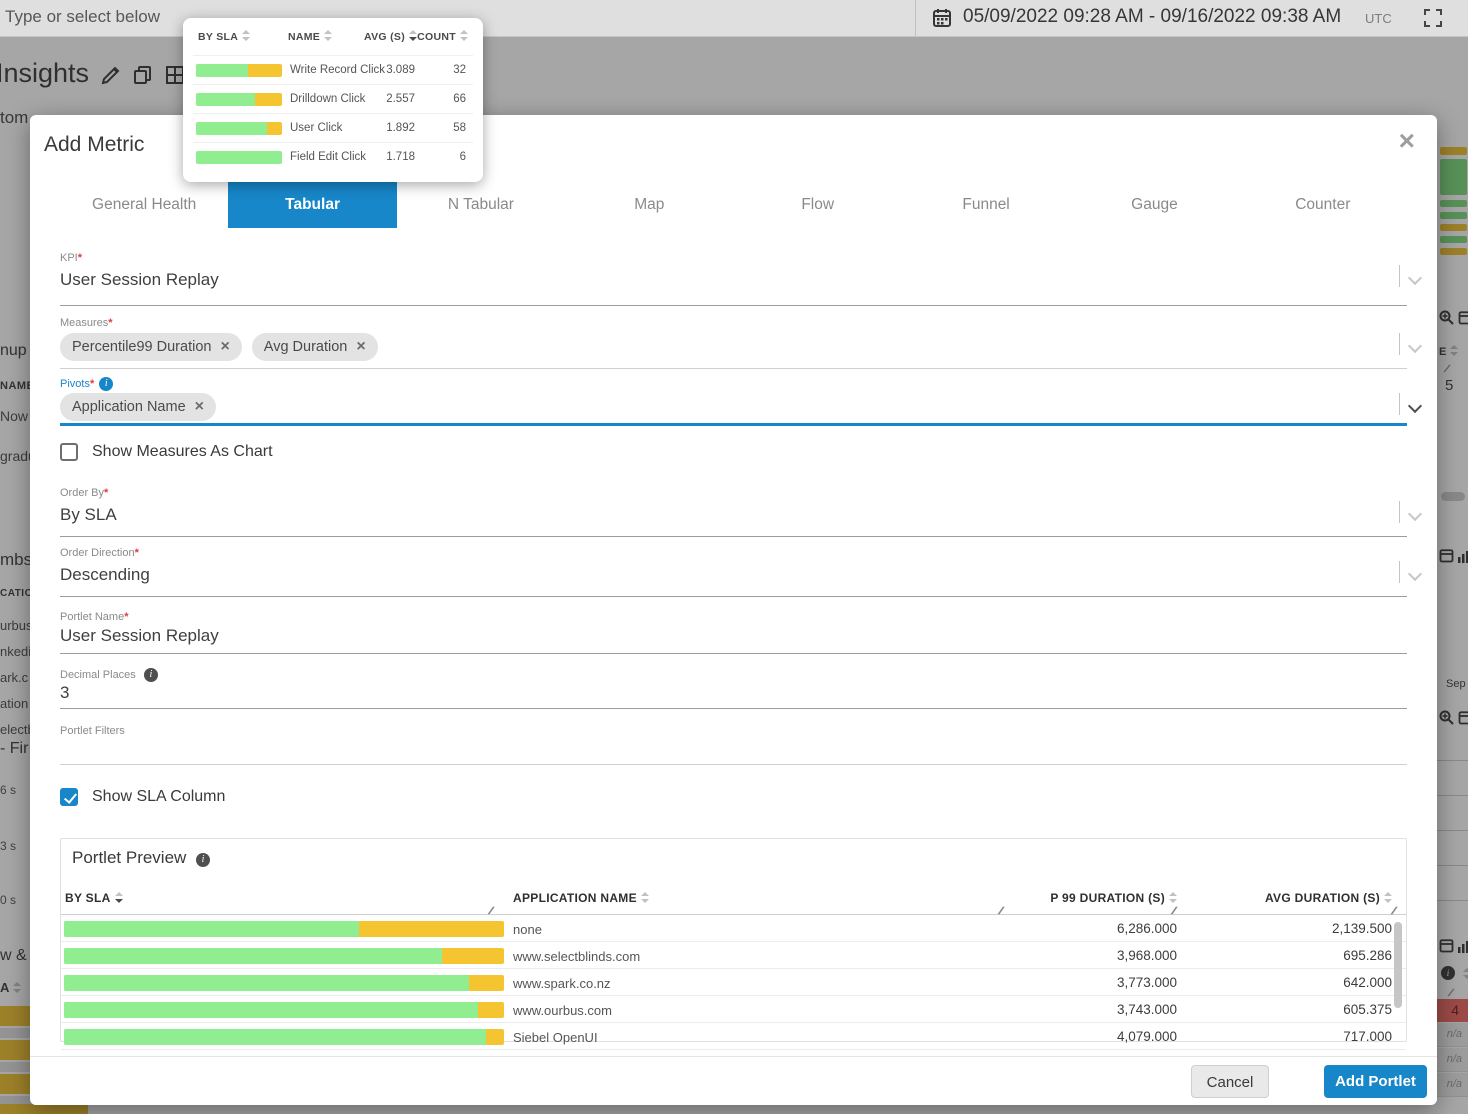  I want to click on tab-n-tabular: N Tabular, so click(481, 205).